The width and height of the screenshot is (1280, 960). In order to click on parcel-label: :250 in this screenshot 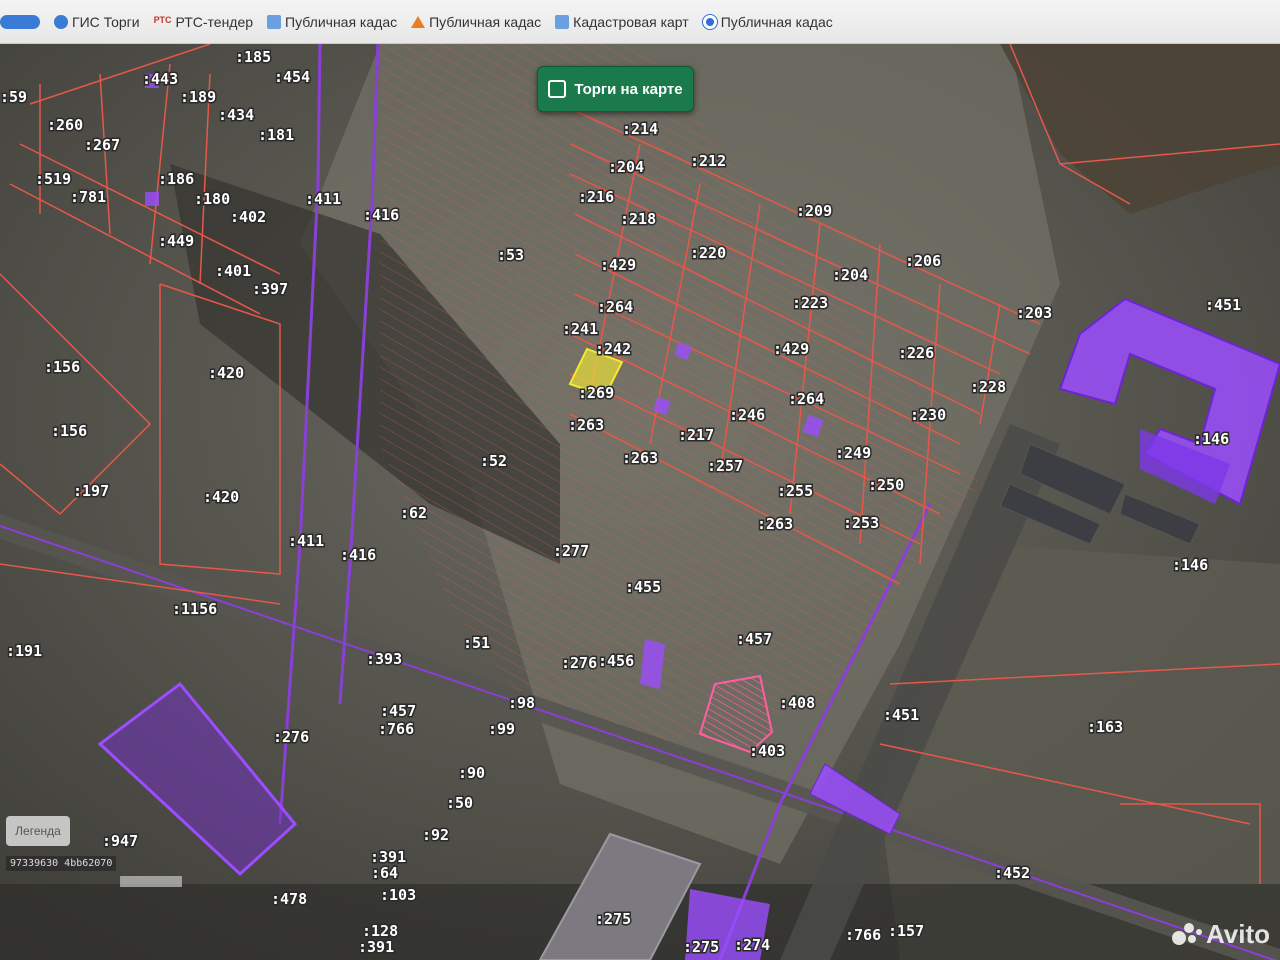, I will do `click(886, 485)`.